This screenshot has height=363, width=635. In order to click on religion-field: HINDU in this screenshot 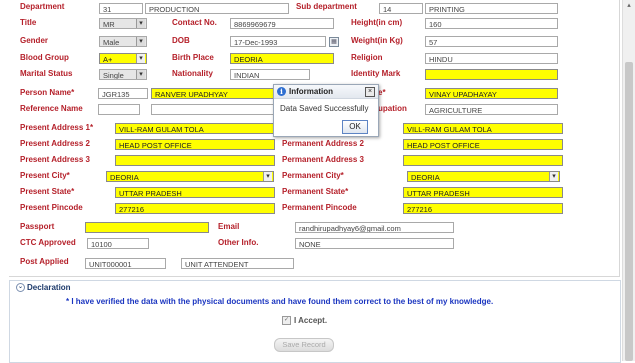, I will do `click(491, 58)`.